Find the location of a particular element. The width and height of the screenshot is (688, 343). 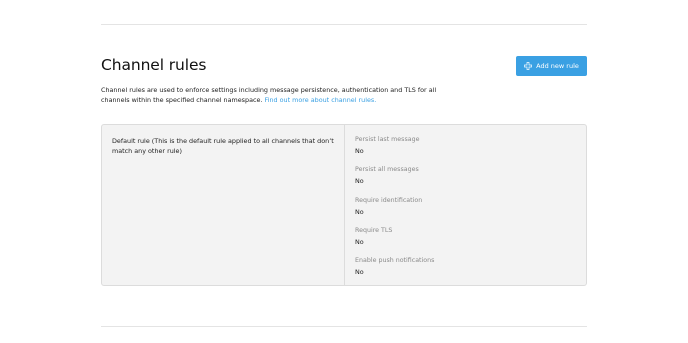

setting-persist-all-messages: Persist all messages No is located at coordinates (394, 181).